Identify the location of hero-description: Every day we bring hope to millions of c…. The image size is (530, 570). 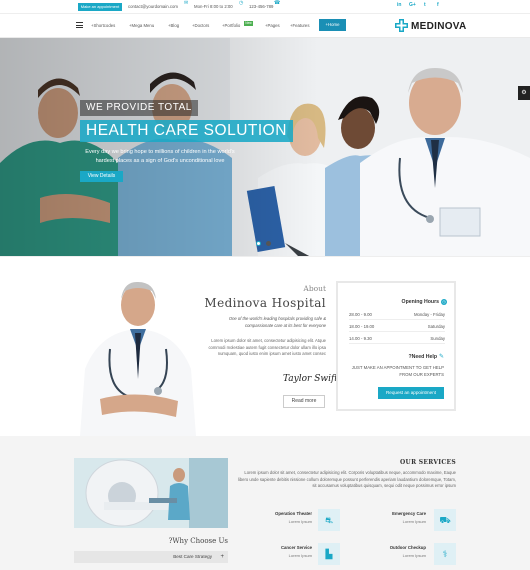
(160, 156).